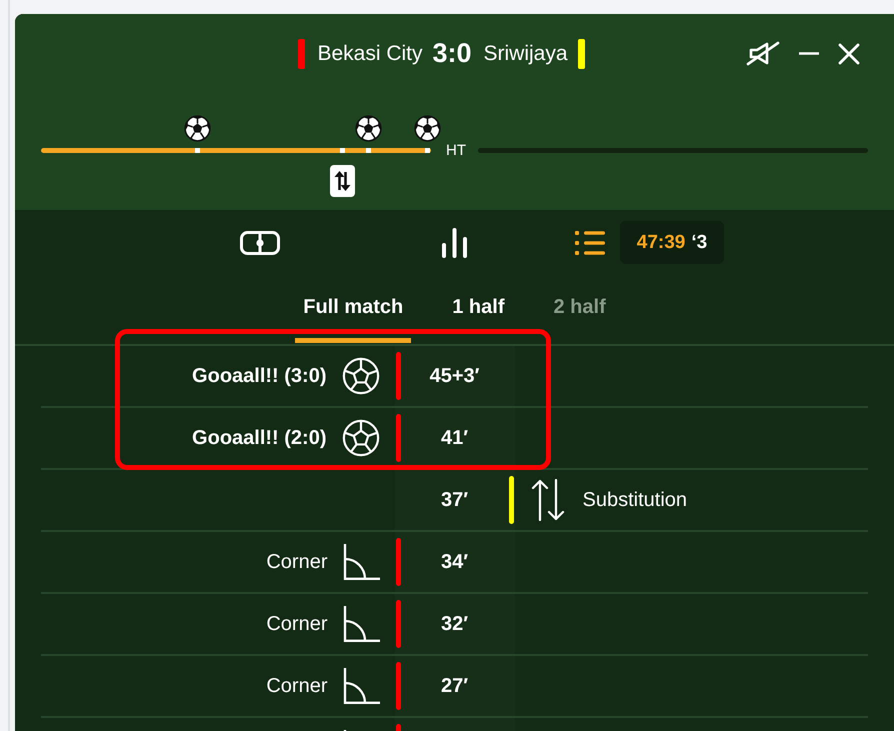 The height and width of the screenshot is (731, 894). I want to click on half-time-label: HT, so click(456, 150).